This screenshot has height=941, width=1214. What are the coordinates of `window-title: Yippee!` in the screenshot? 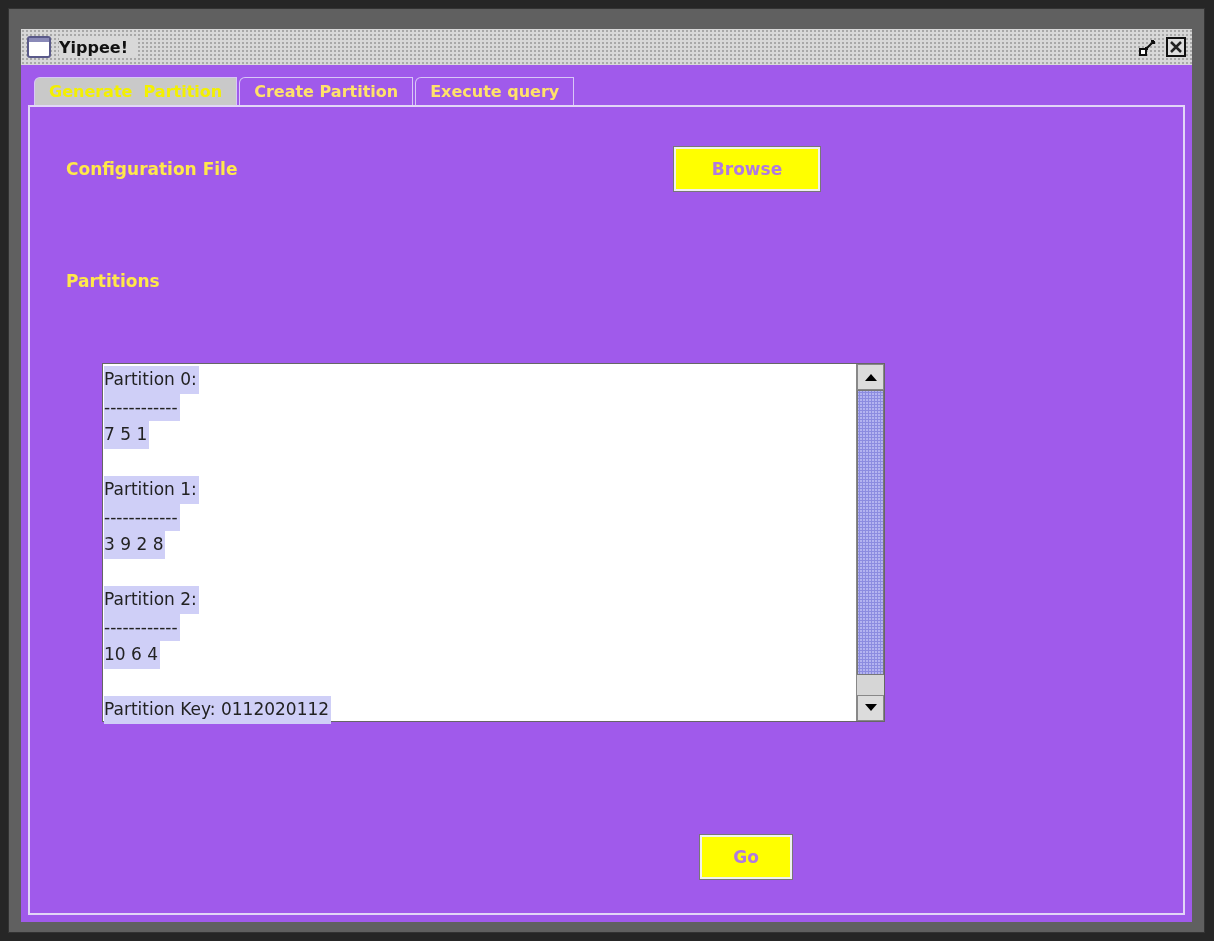 It's located at (97, 47).